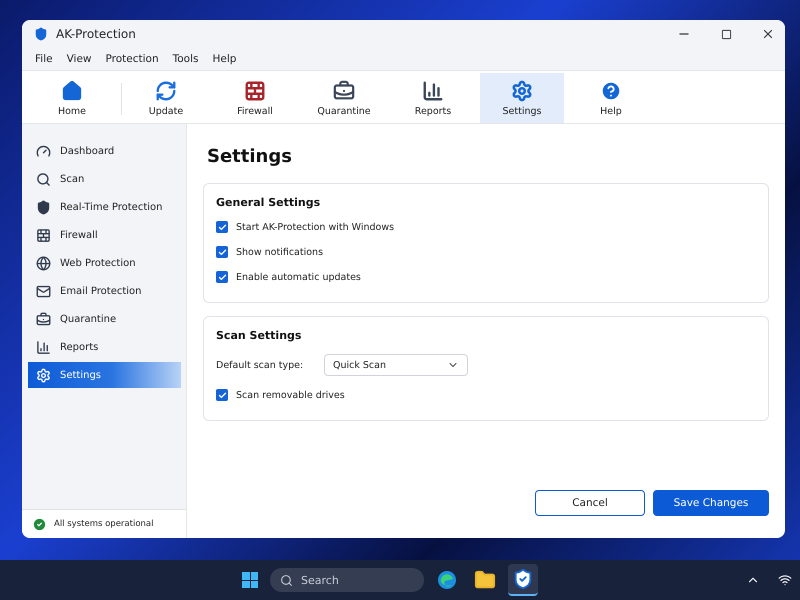 This screenshot has width=800, height=600. I want to click on page-title: Settings, so click(250, 156).